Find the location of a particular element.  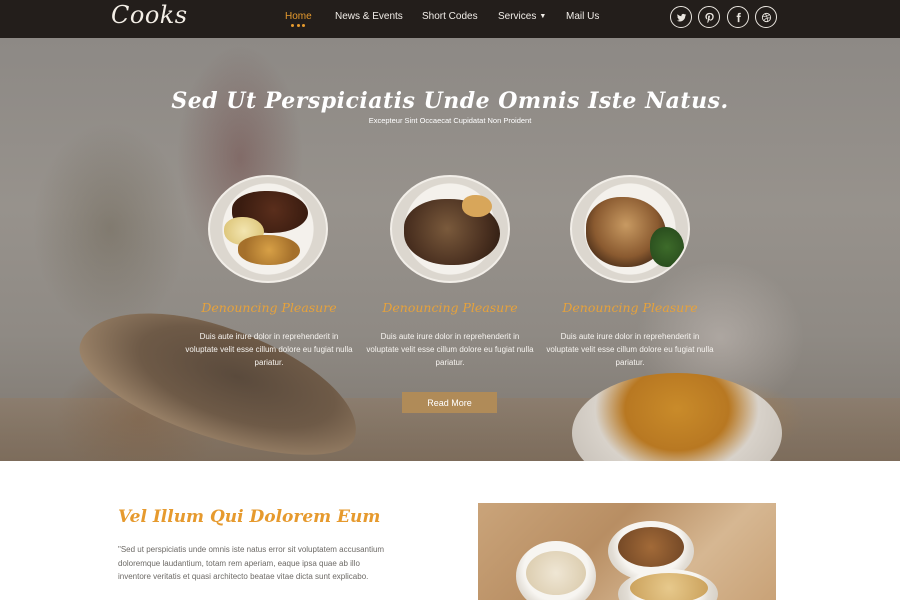

brand-logo: Cooks is located at coordinates (149, 15).